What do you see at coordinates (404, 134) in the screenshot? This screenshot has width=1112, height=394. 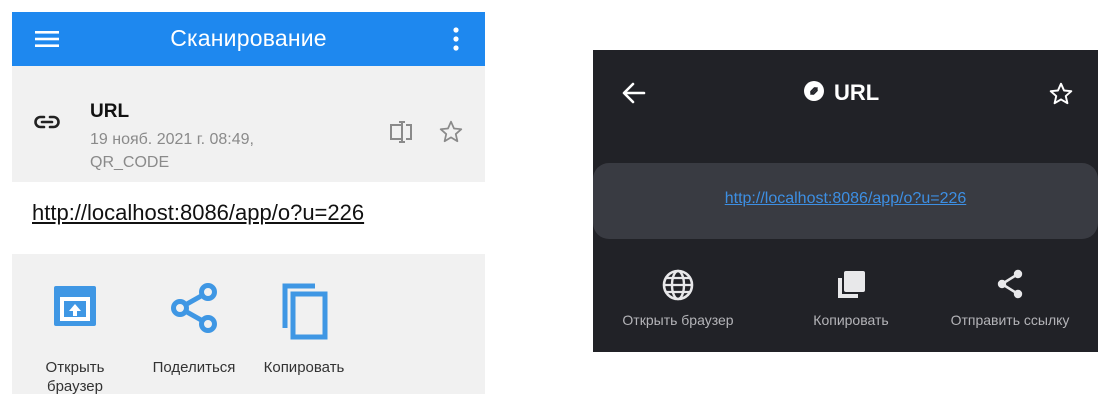 I see `rename-icon` at bounding box center [404, 134].